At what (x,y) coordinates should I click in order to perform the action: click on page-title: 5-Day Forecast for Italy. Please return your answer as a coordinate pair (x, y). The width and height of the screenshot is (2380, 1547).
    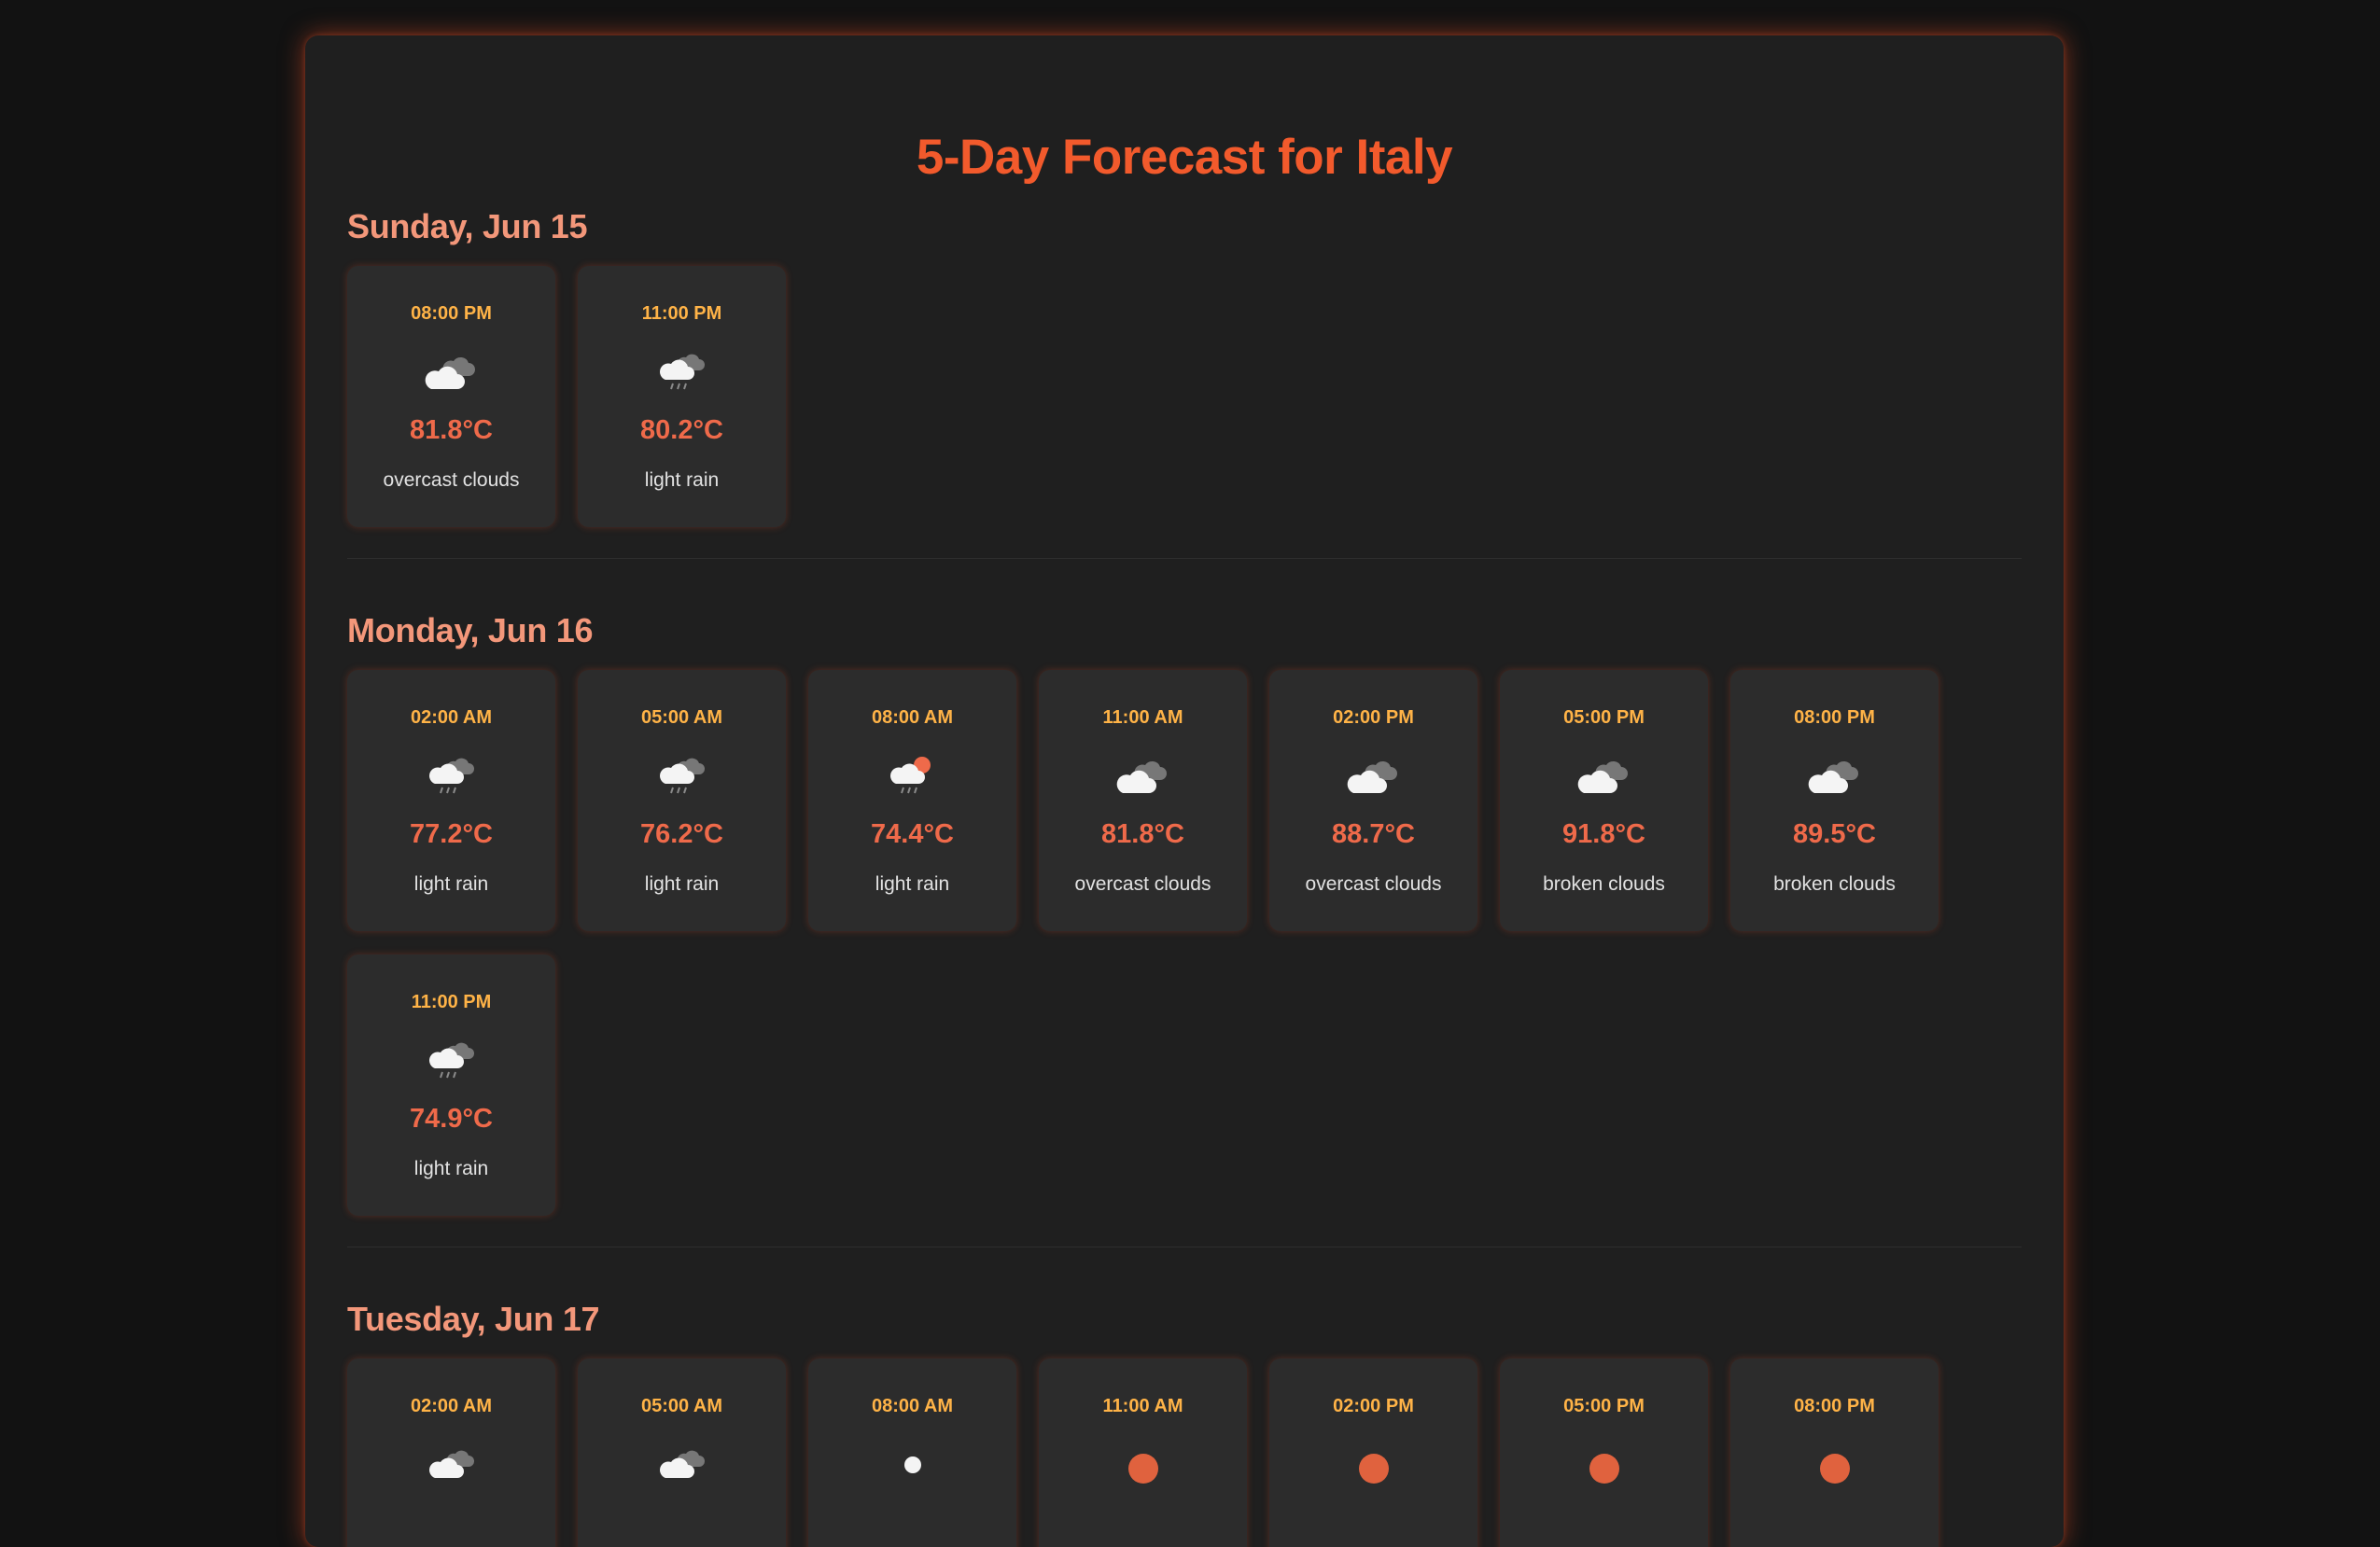
    Looking at the image, I should click on (1184, 157).